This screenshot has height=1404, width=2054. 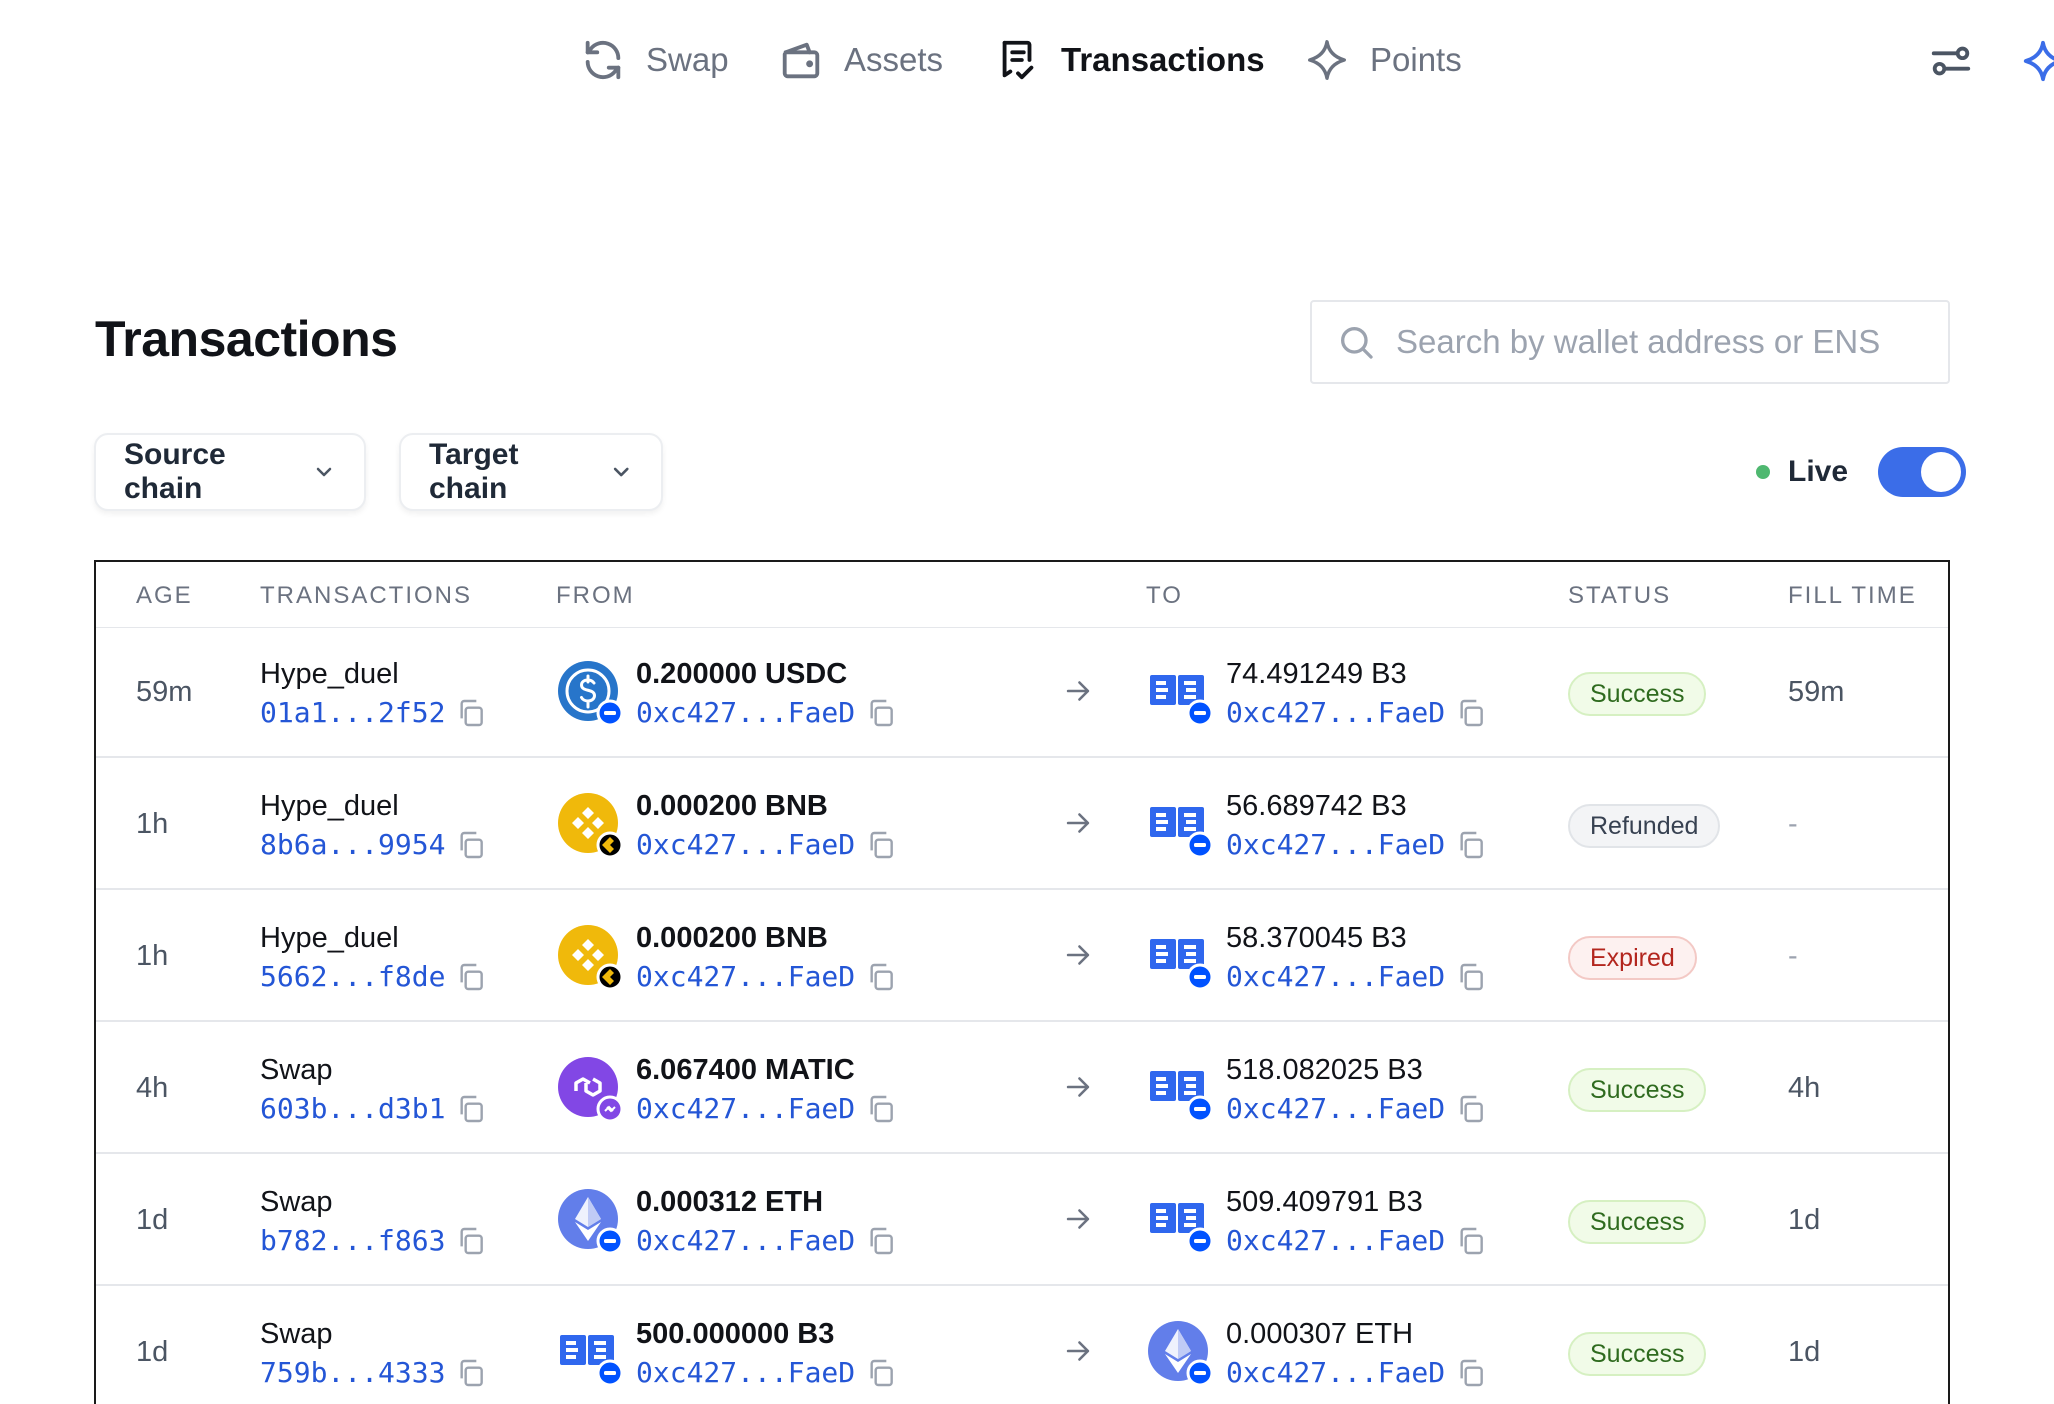 What do you see at coordinates (1861, 472) in the screenshot?
I see `live-indicator: Live` at bounding box center [1861, 472].